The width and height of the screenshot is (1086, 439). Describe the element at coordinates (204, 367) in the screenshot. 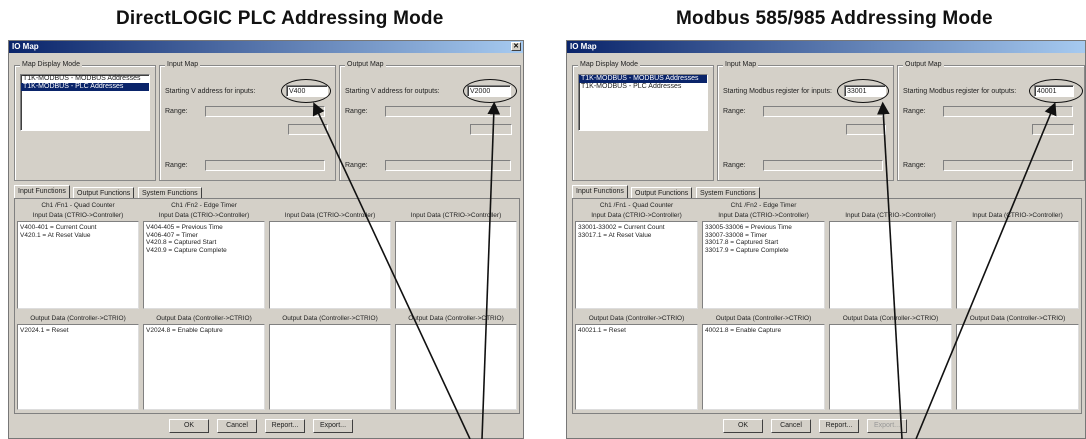

I see `output-data-cell: V2024.8 = Enable Capture` at that location.